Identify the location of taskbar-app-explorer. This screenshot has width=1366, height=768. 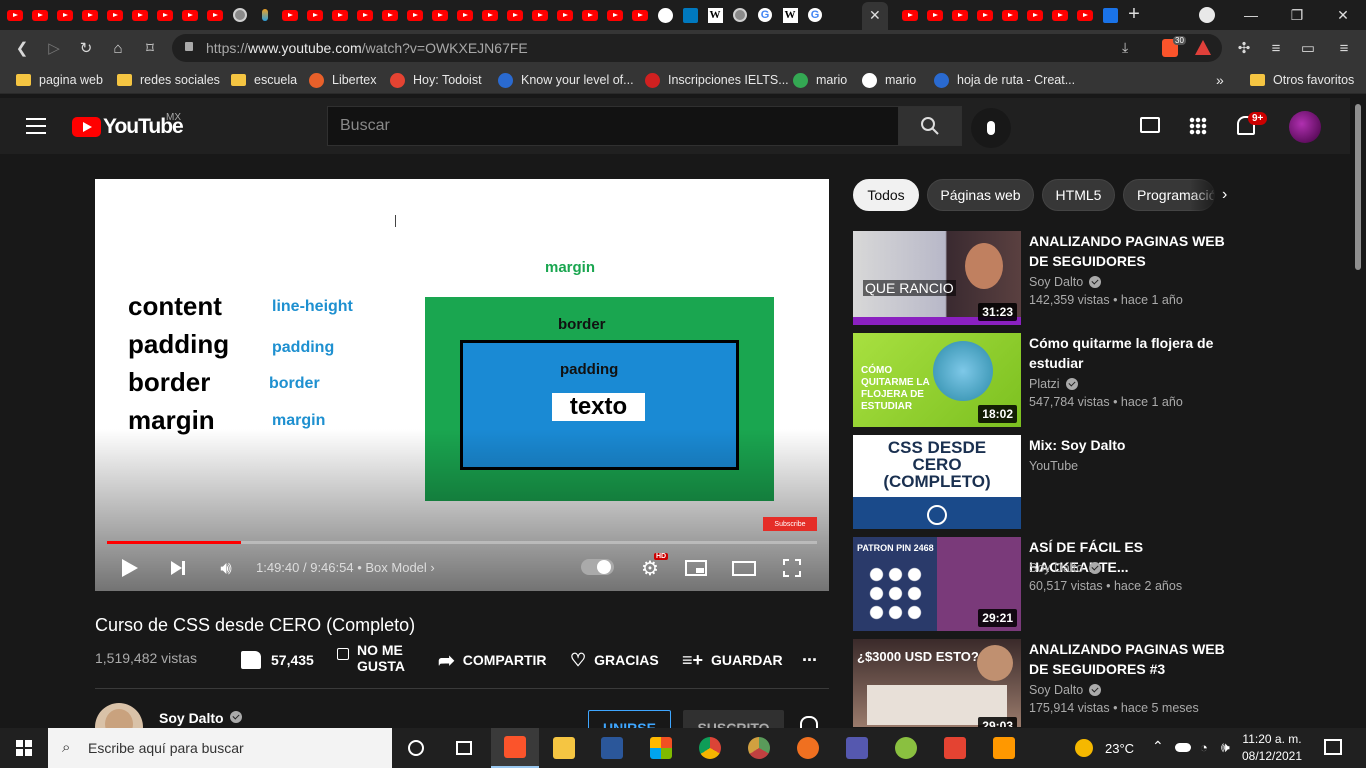
(564, 748).